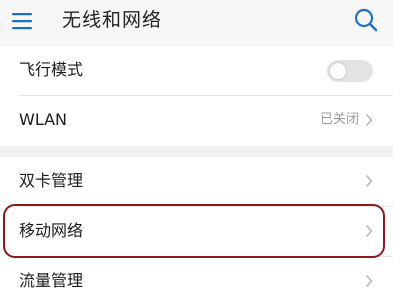 This screenshot has width=393, height=297. What do you see at coordinates (51, 69) in the screenshot?
I see `airplane-mode-label: 飞行模式` at bounding box center [51, 69].